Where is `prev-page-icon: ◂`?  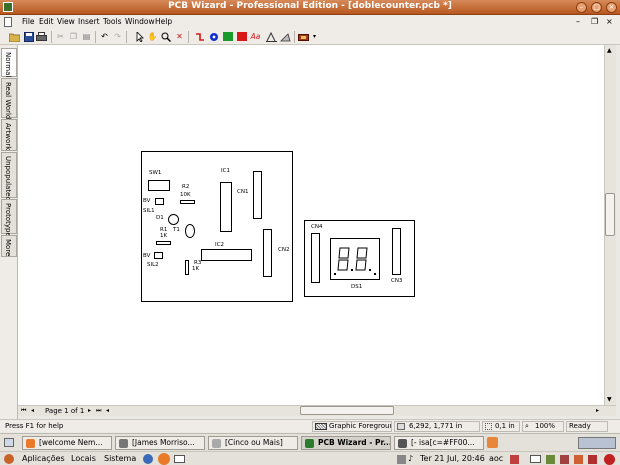 prev-page-icon: ◂ is located at coordinates (32, 410).